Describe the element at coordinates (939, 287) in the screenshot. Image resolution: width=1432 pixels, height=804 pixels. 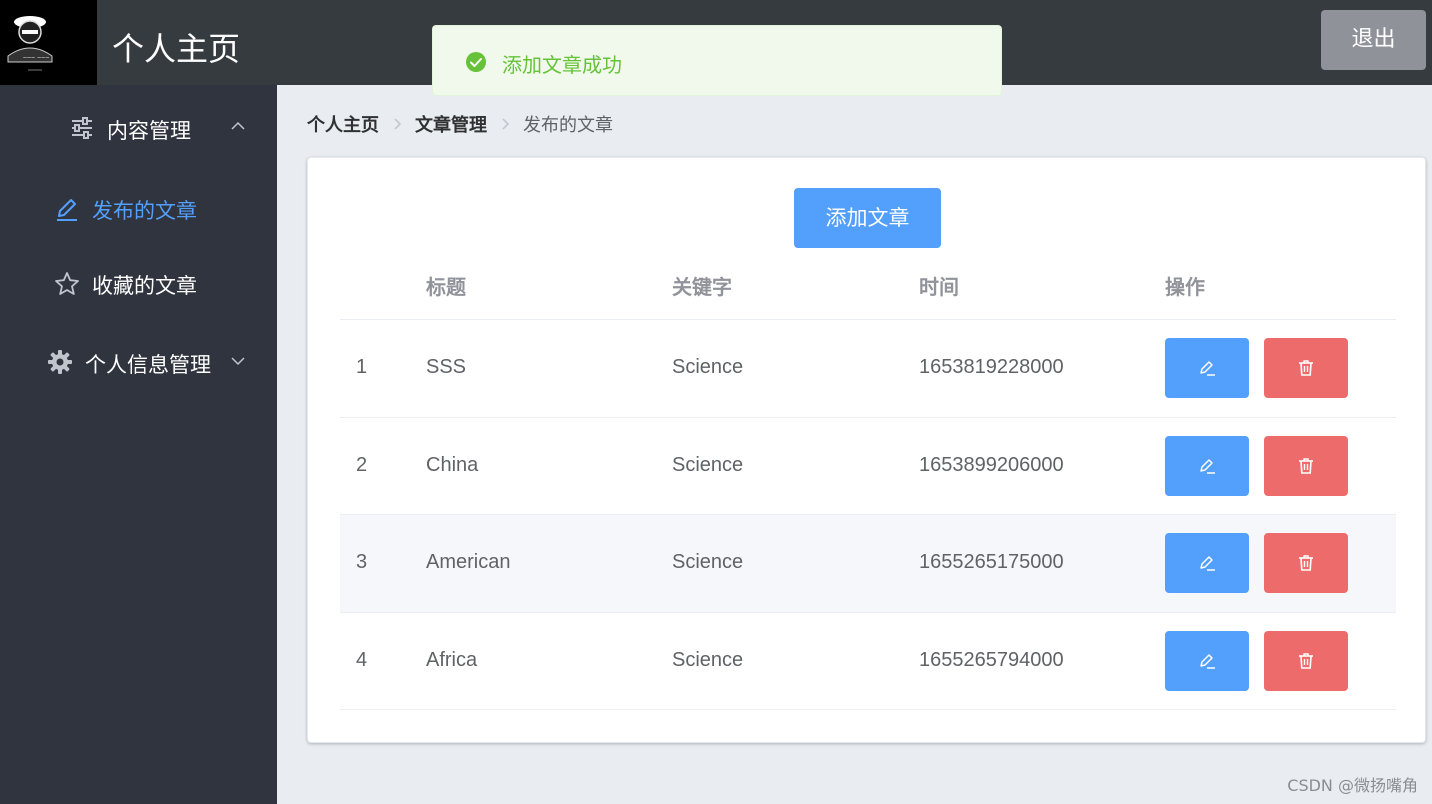
I see `column-header-time: 时间` at that location.